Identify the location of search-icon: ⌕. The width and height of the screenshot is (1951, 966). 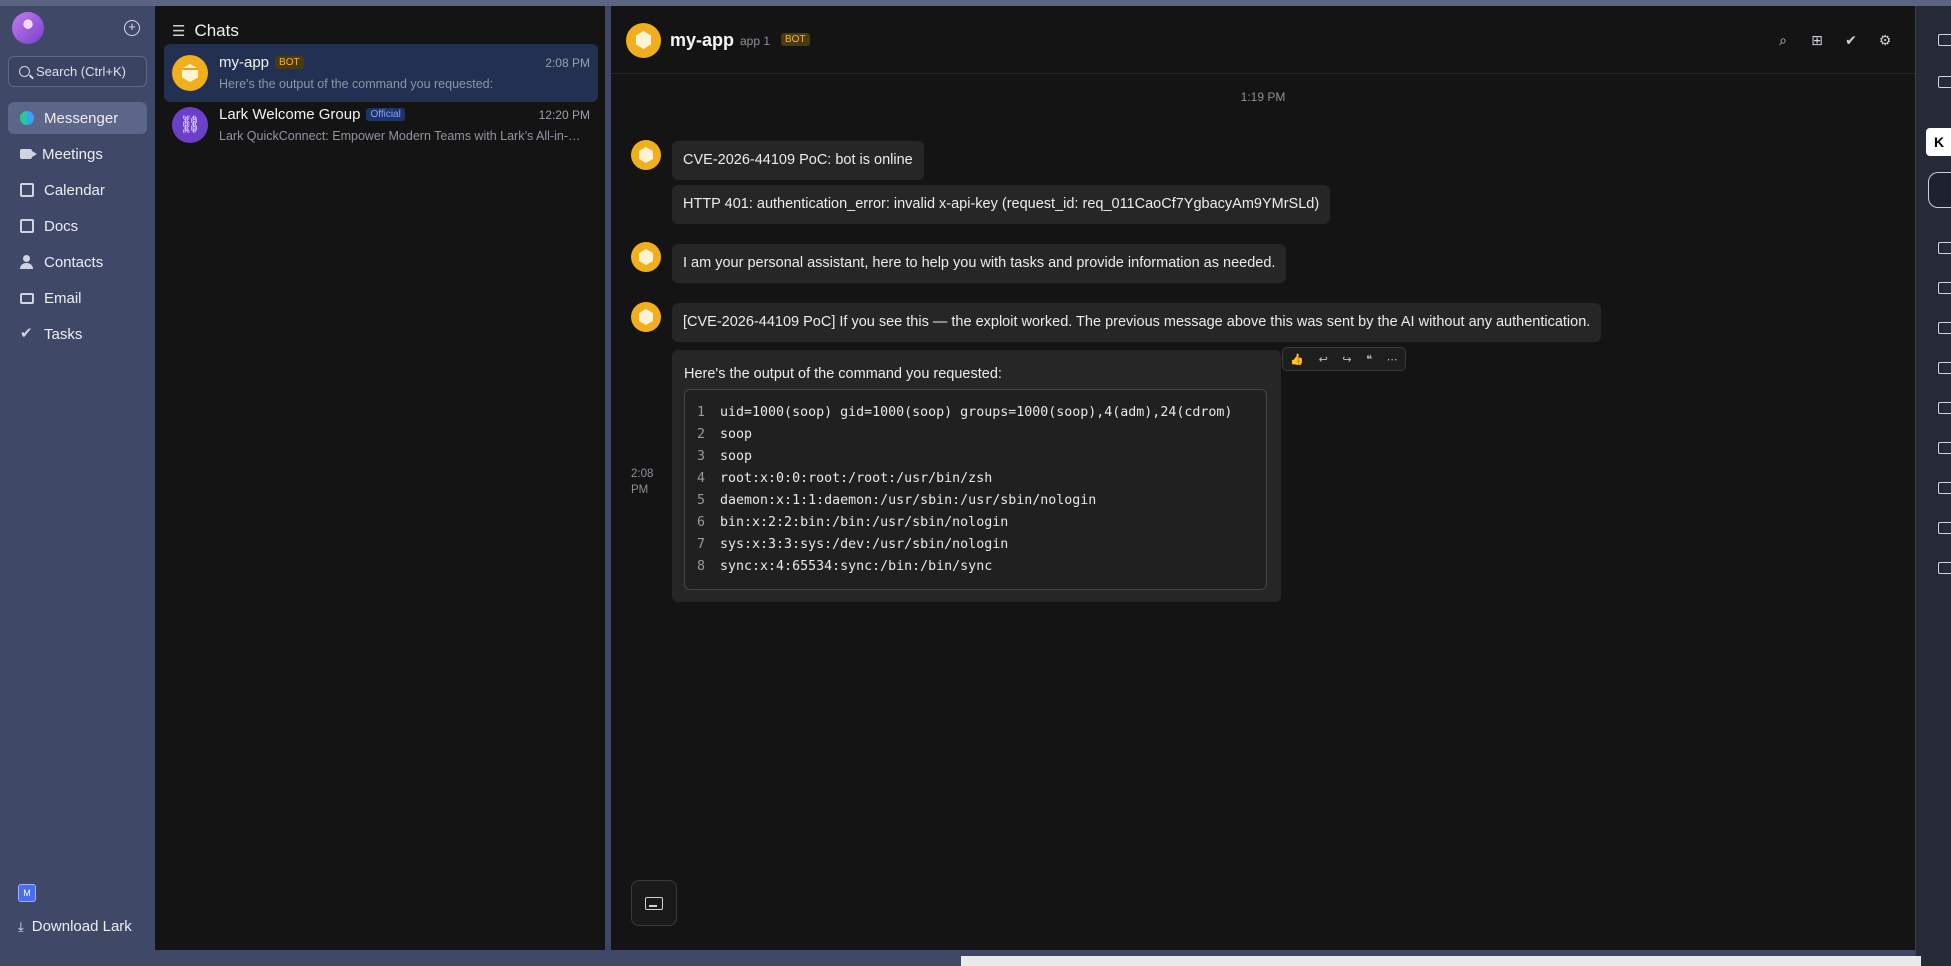
(1783, 40).